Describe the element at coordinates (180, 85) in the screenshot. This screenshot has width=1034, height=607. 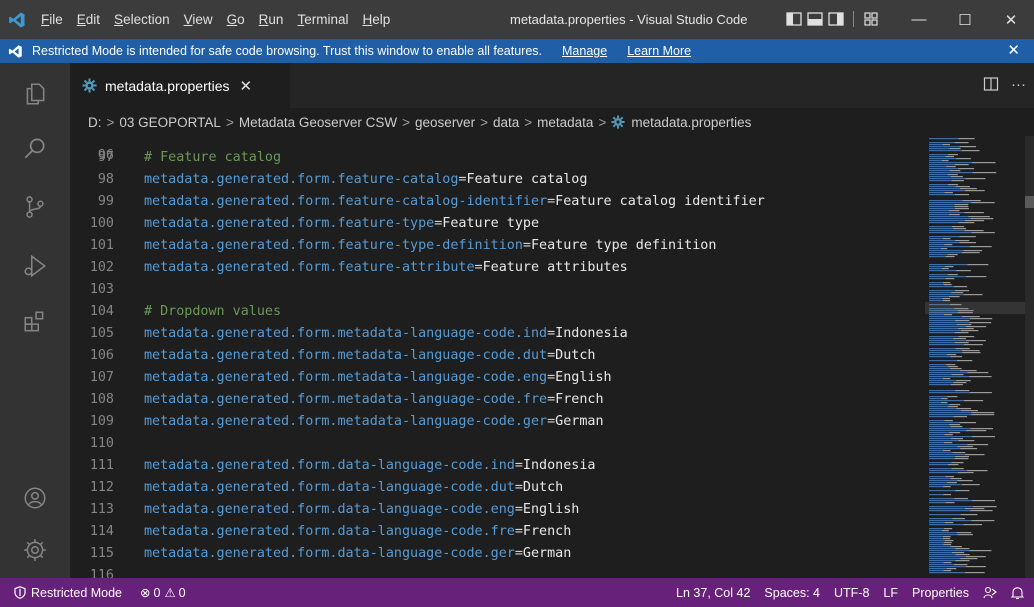
I see `tab-metadata-properties: metadata.properties ✕` at that location.